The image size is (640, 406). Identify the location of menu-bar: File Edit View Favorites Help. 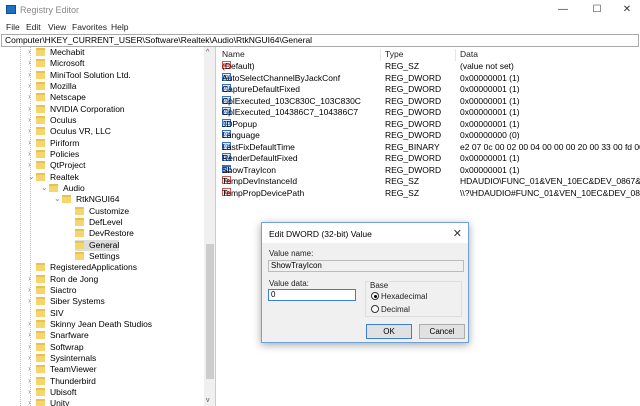
(320, 27).